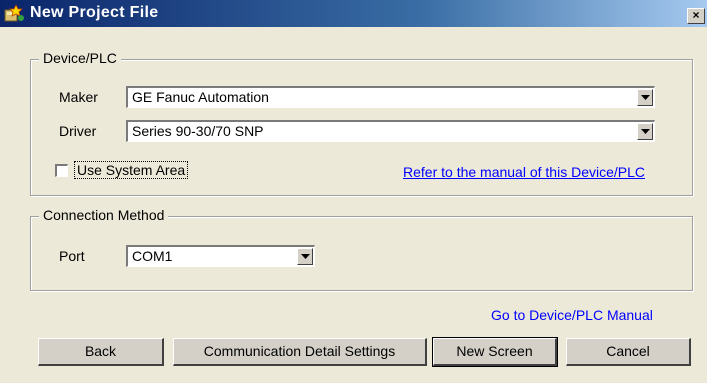 This screenshot has height=383, width=707. What do you see at coordinates (220, 256) in the screenshot?
I see `port-select: COM1` at bounding box center [220, 256].